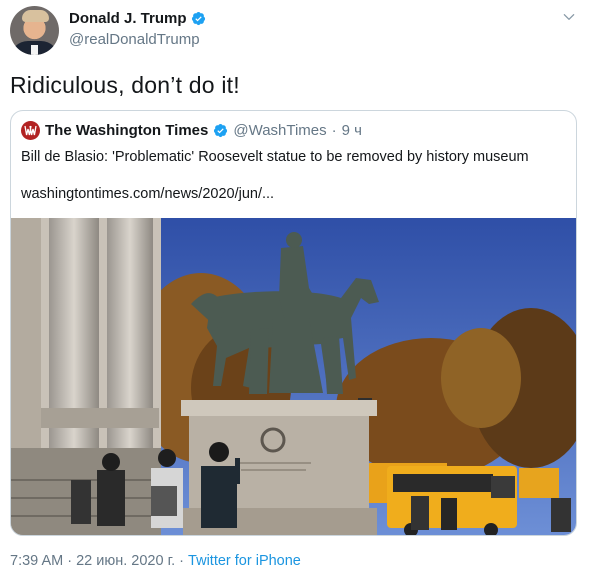 The height and width of the screenshot is (577, 591). I want to click on washington-times-logo, so click(30, 130).